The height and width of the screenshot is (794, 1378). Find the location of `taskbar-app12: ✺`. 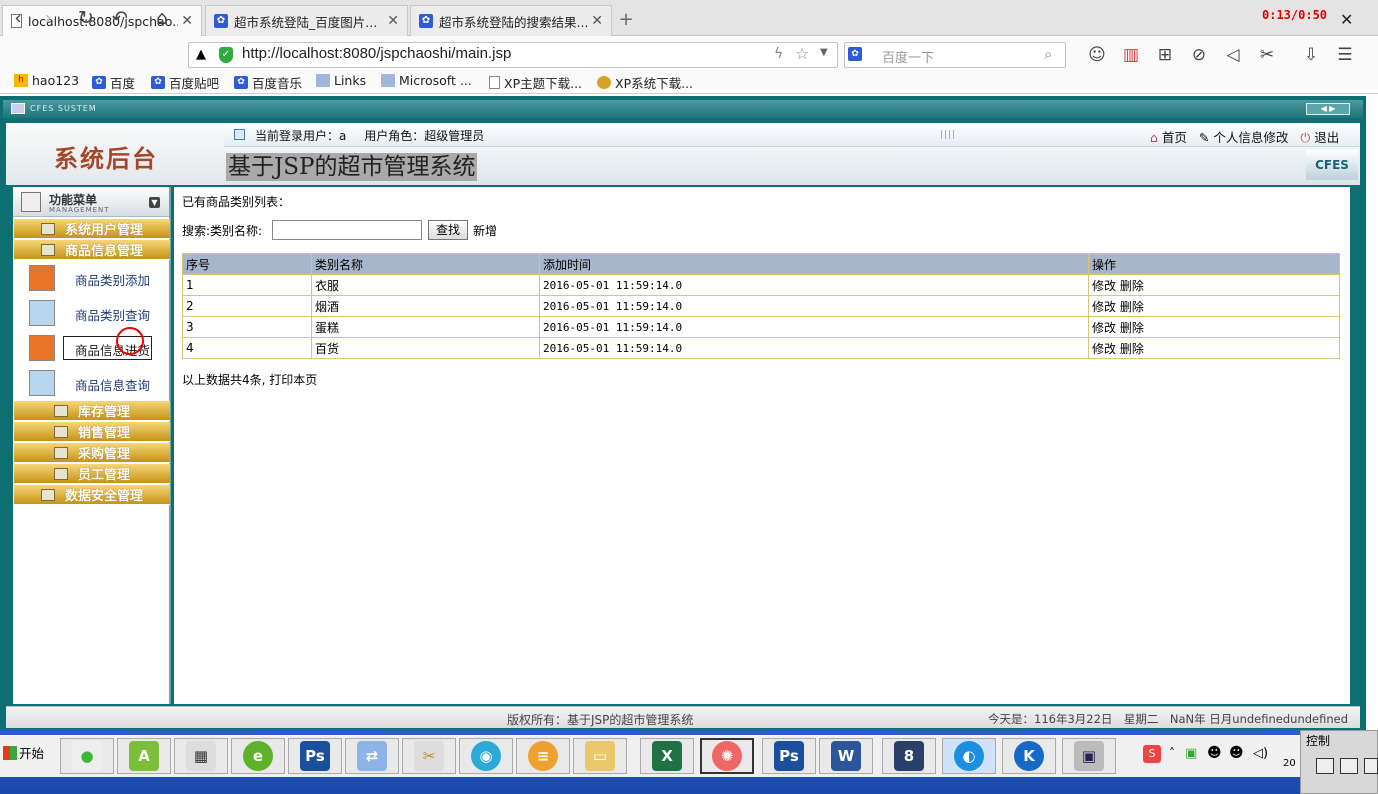

taskbar-app12: ✺ is located at coordinates (727, 756).